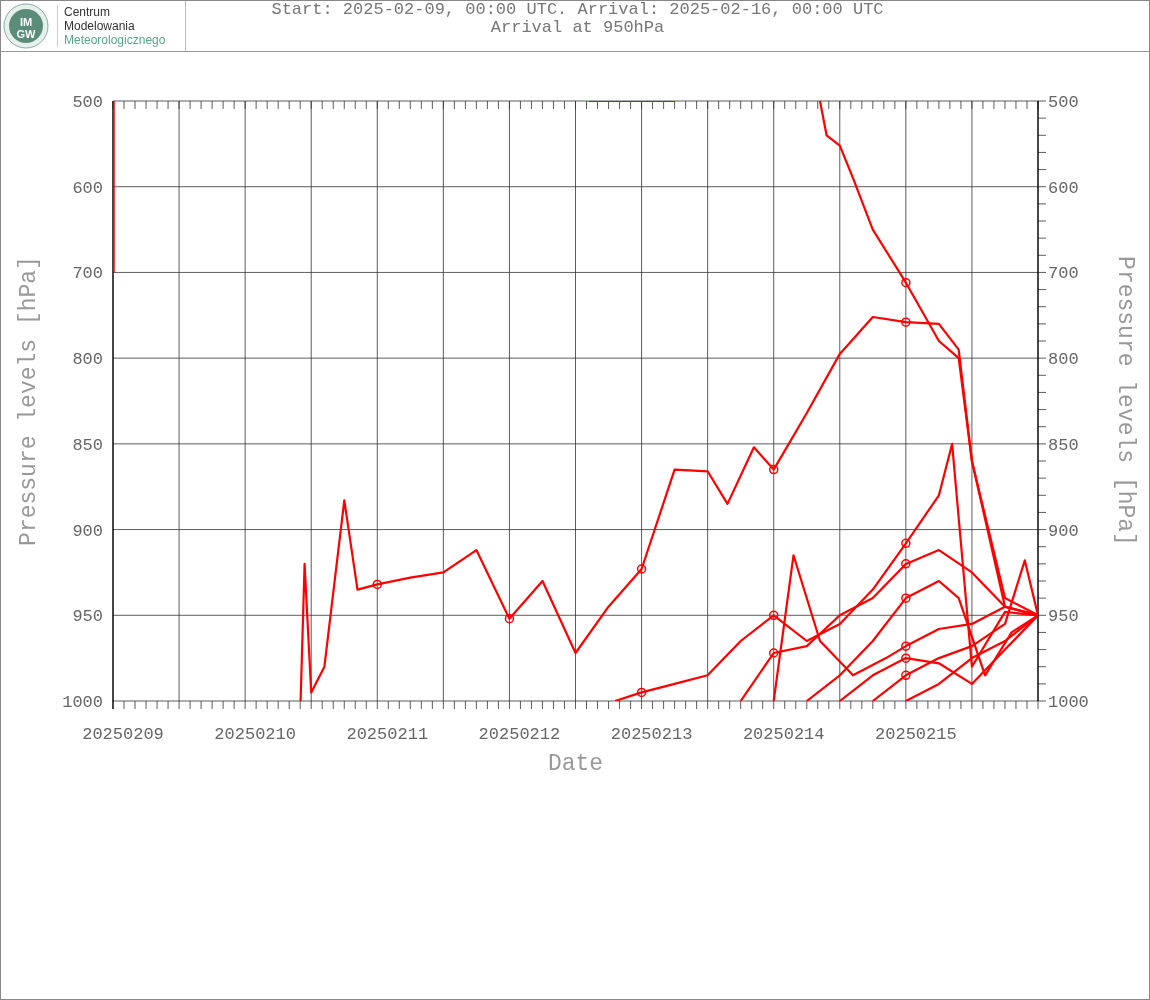  Describe the element at coordinates (123, 734) in the screenshot. I see `x-tick-label: 20250209` at that location.